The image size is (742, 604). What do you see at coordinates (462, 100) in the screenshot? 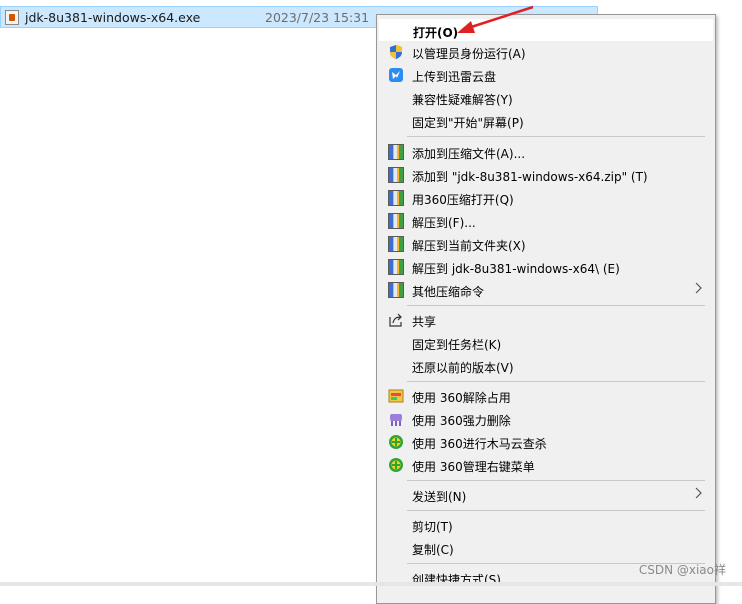
I see `menu-item-label: 兼容性疑难解答(Y)` at bounding box center [462, 100].